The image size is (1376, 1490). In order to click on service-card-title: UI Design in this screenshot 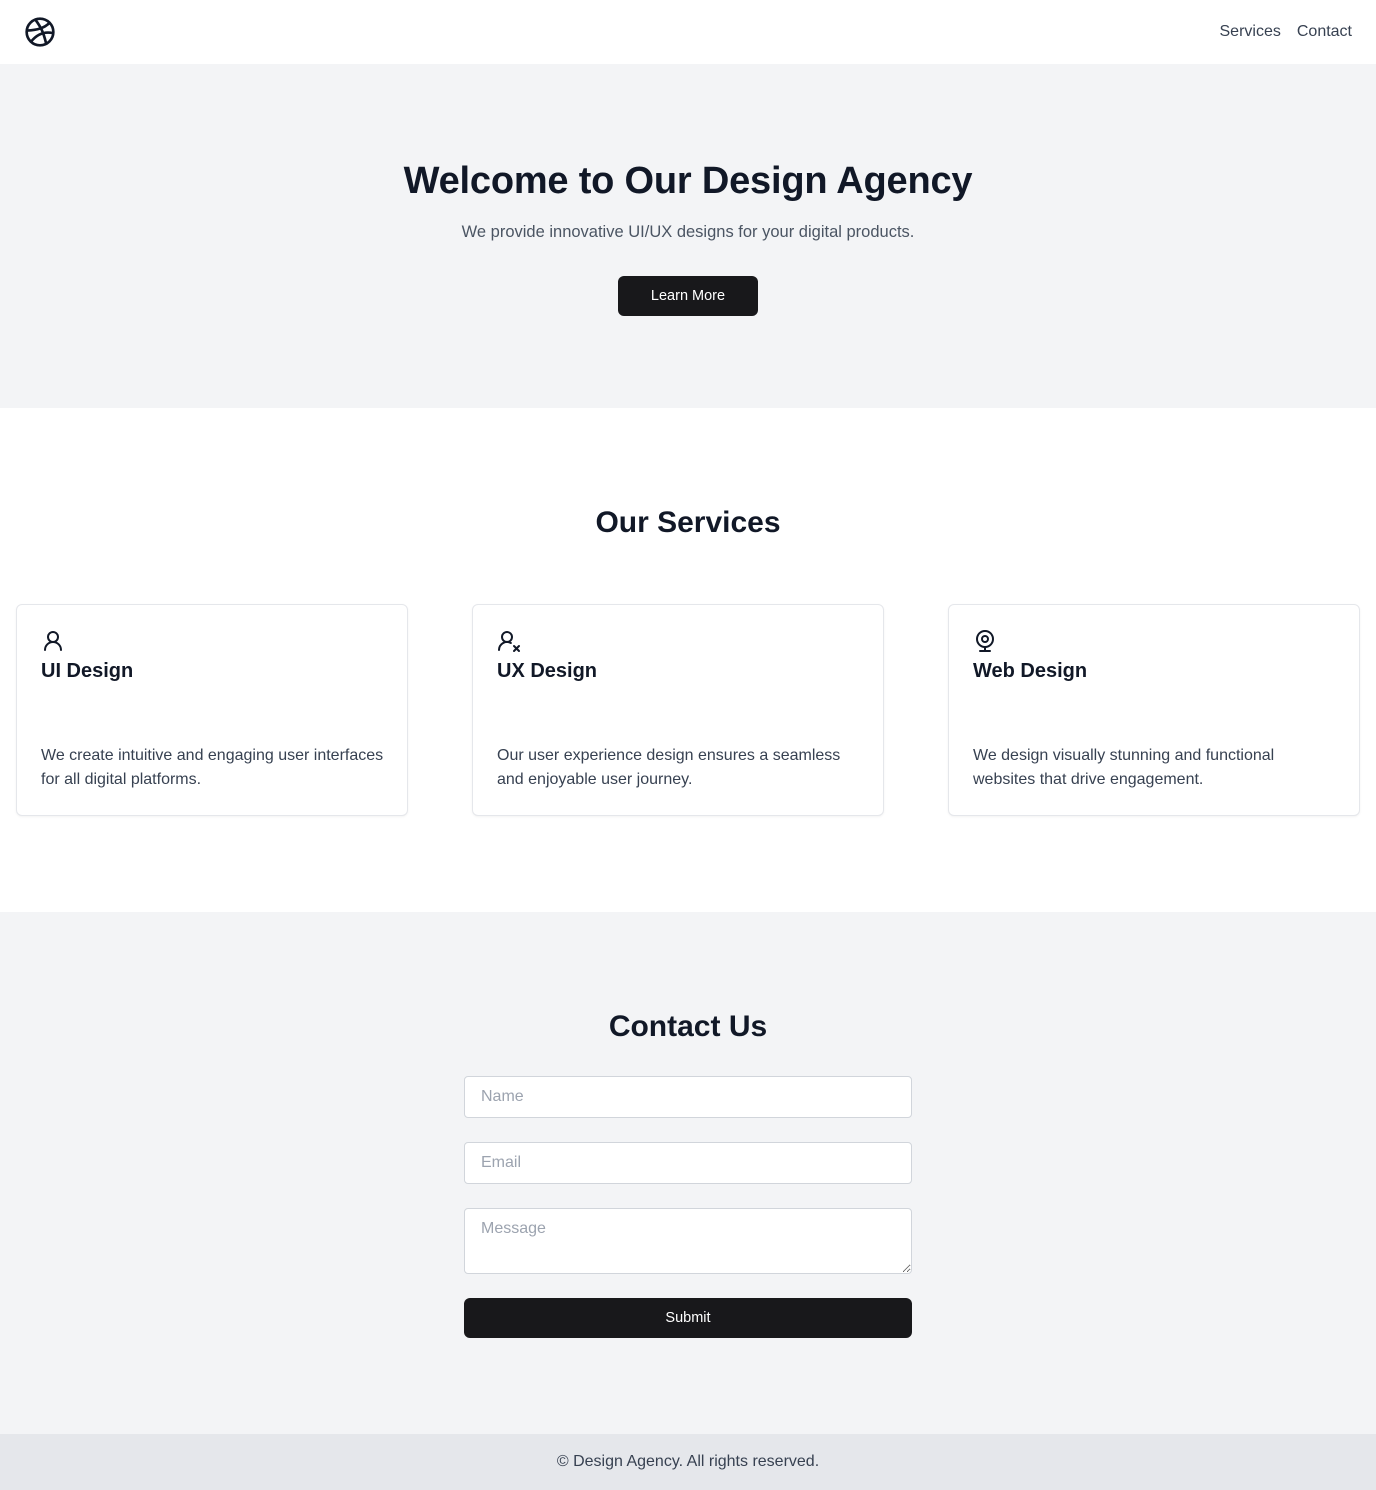, I will do `click(87, 671)`.